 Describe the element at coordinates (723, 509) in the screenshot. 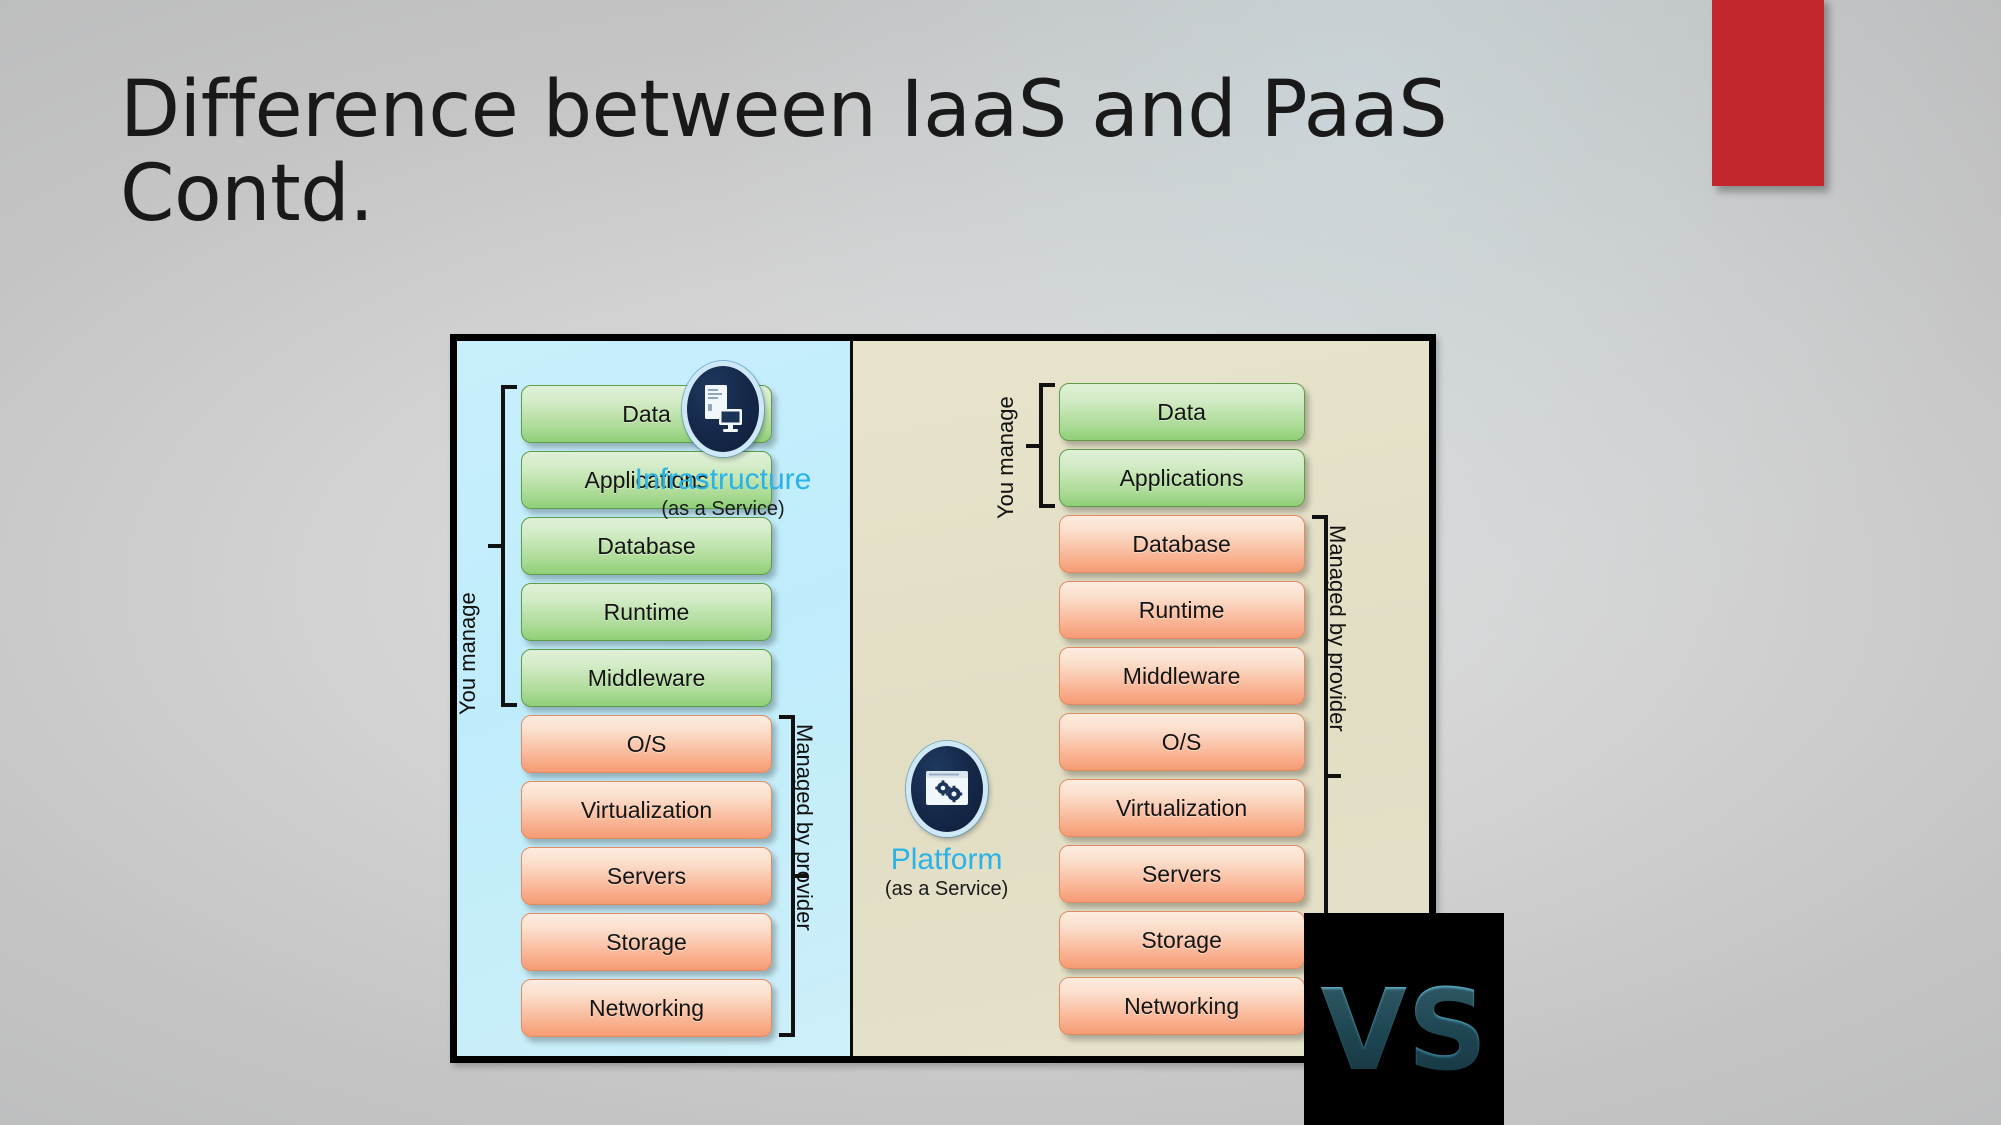

I see `infrastructure-service-sub: (as a Service)` at that location.